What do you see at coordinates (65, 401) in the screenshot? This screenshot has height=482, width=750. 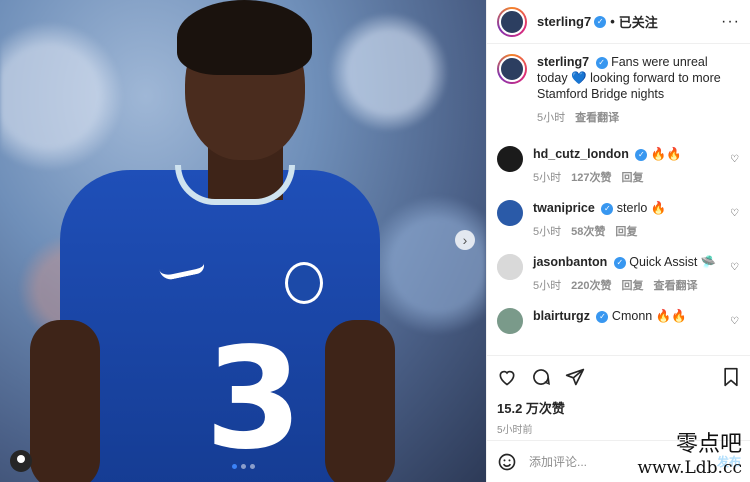 I see `left-arm` at bounding box center [65, 401].